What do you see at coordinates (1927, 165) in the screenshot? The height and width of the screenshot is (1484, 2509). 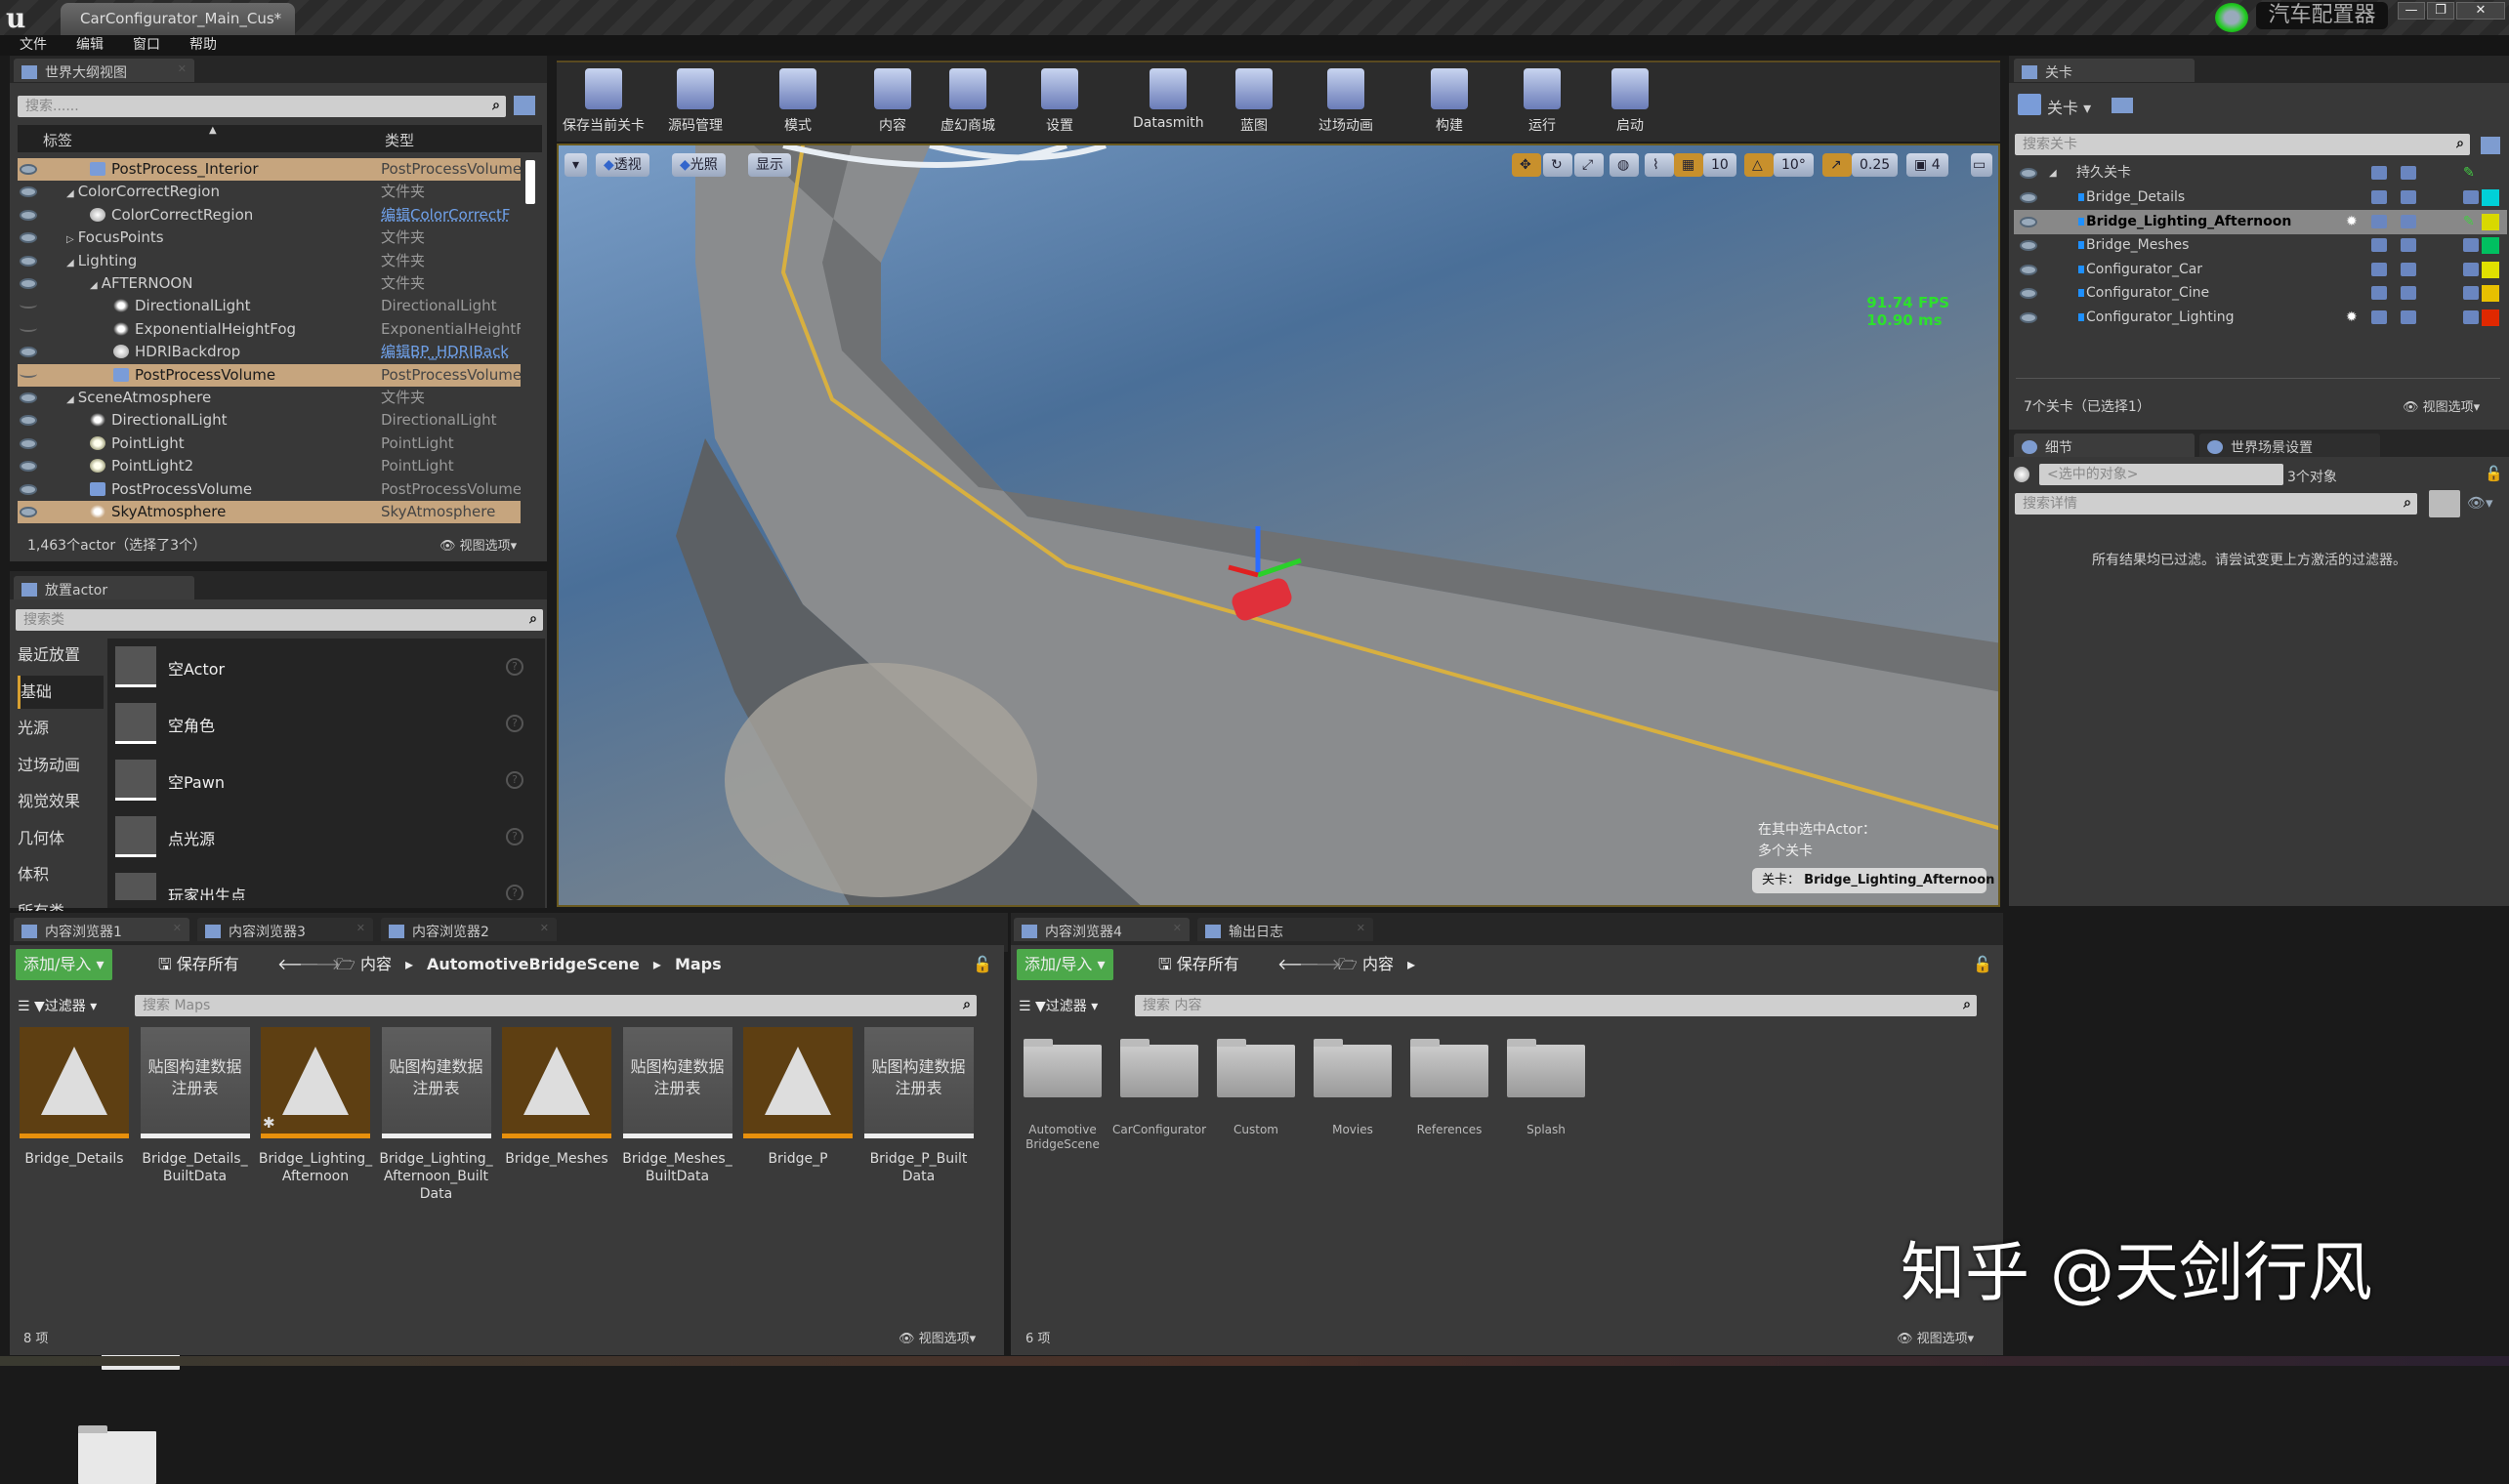 I see `camera-speed-button: ▣ 4` at bounding box center [1927, 165].